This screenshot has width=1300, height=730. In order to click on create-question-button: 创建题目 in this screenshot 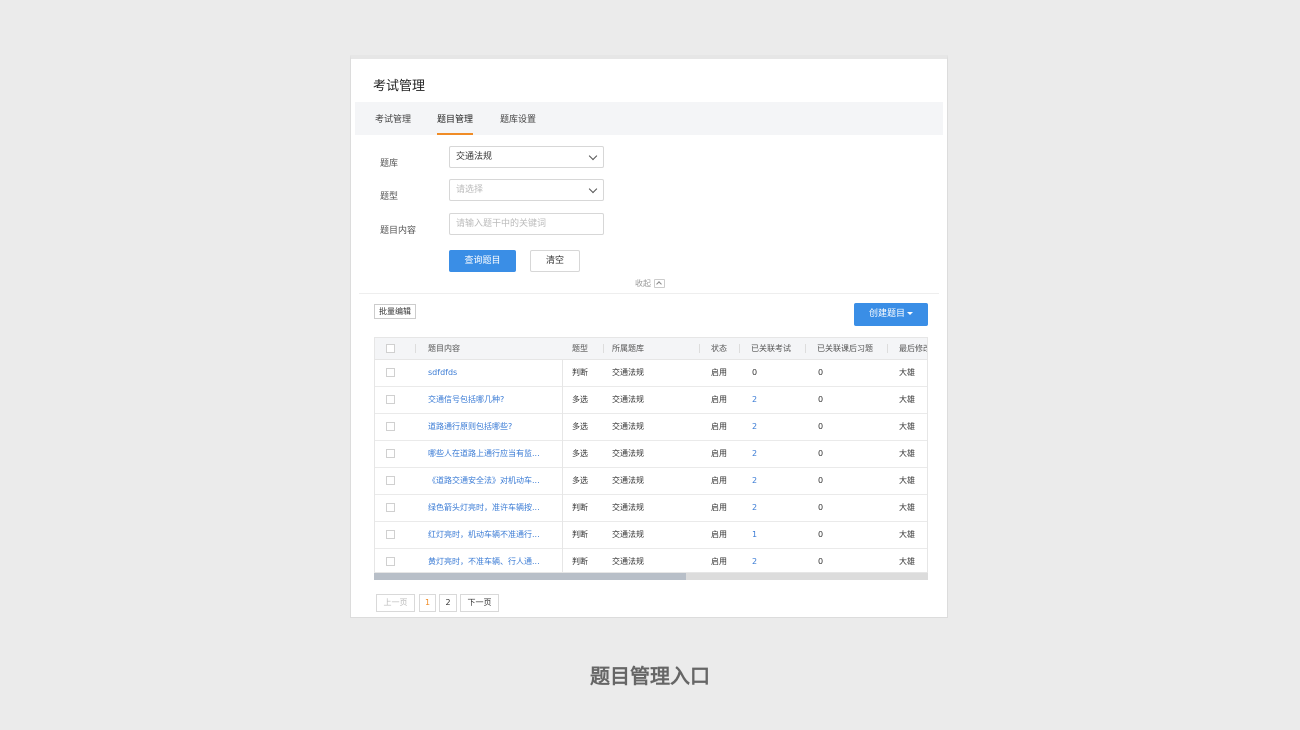, I will do `click(891, 314)`.